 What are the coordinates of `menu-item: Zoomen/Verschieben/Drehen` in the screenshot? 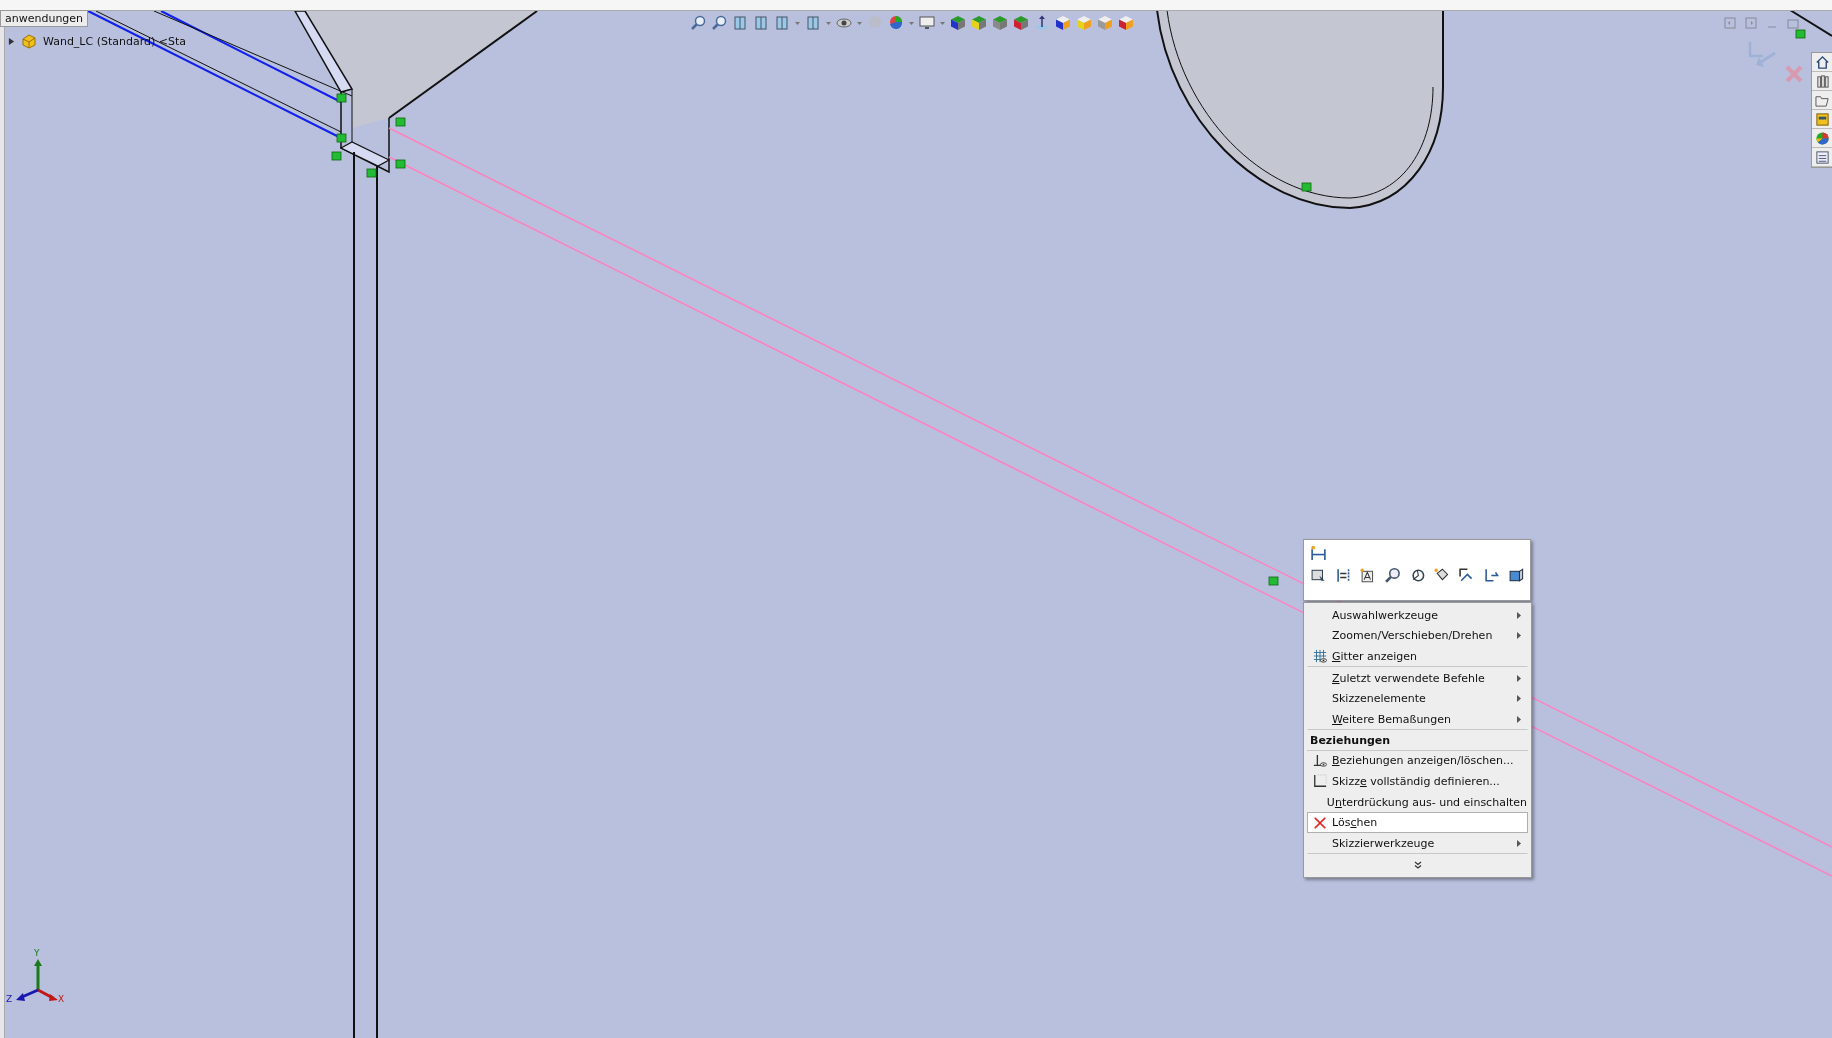 It's located at (1417, 636).